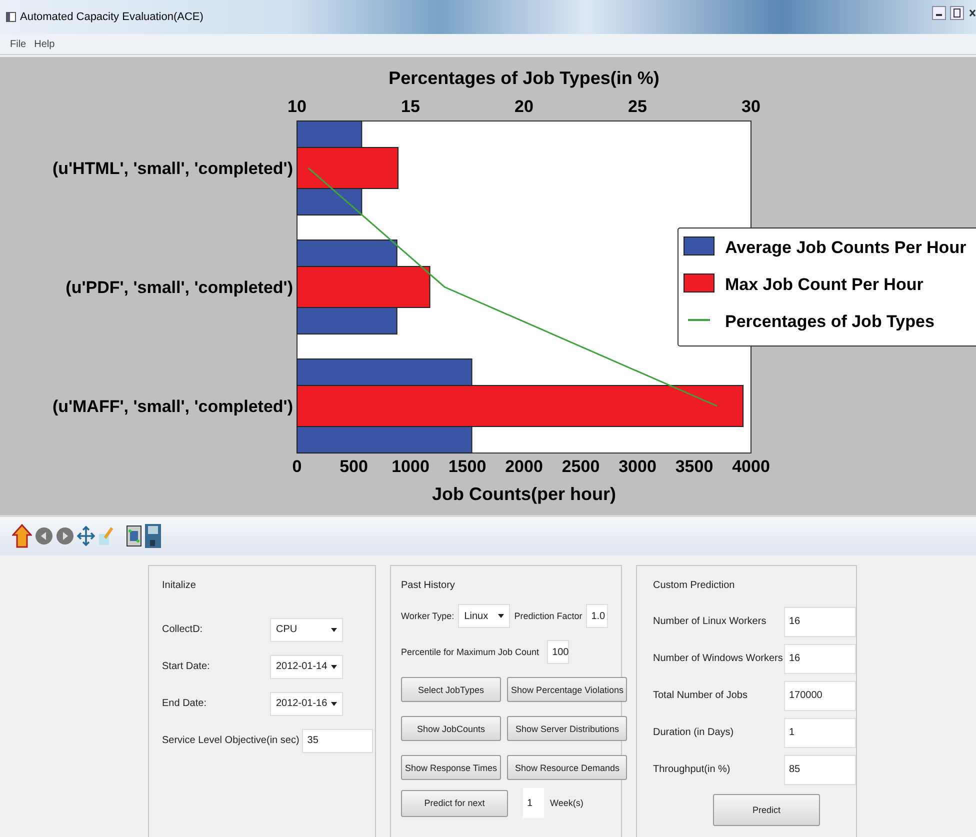  I want to click on action-button: Show Server Distributions, so click(567, 728).